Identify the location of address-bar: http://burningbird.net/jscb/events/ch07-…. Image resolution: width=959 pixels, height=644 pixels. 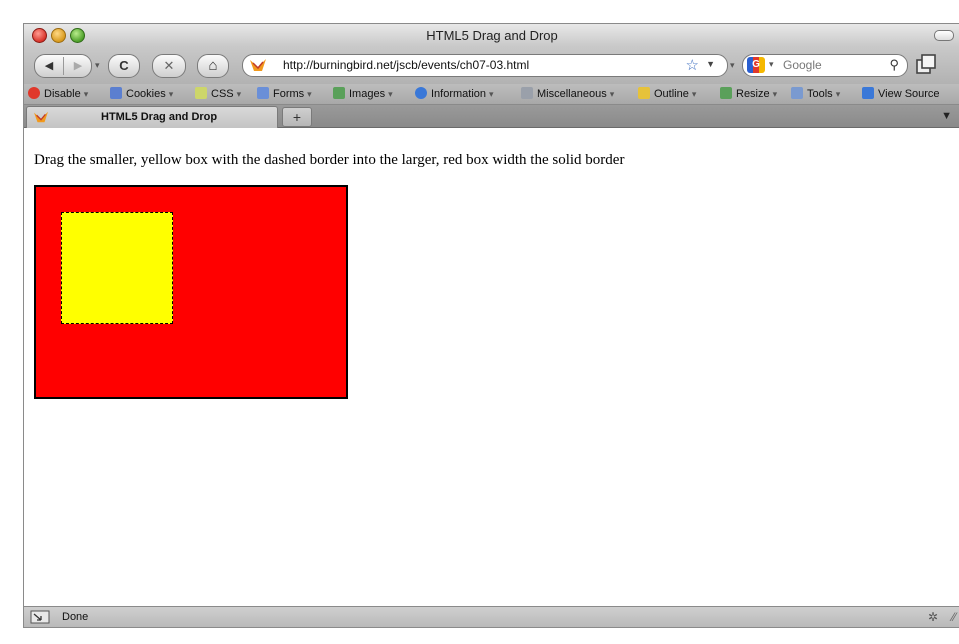
(485, 65).